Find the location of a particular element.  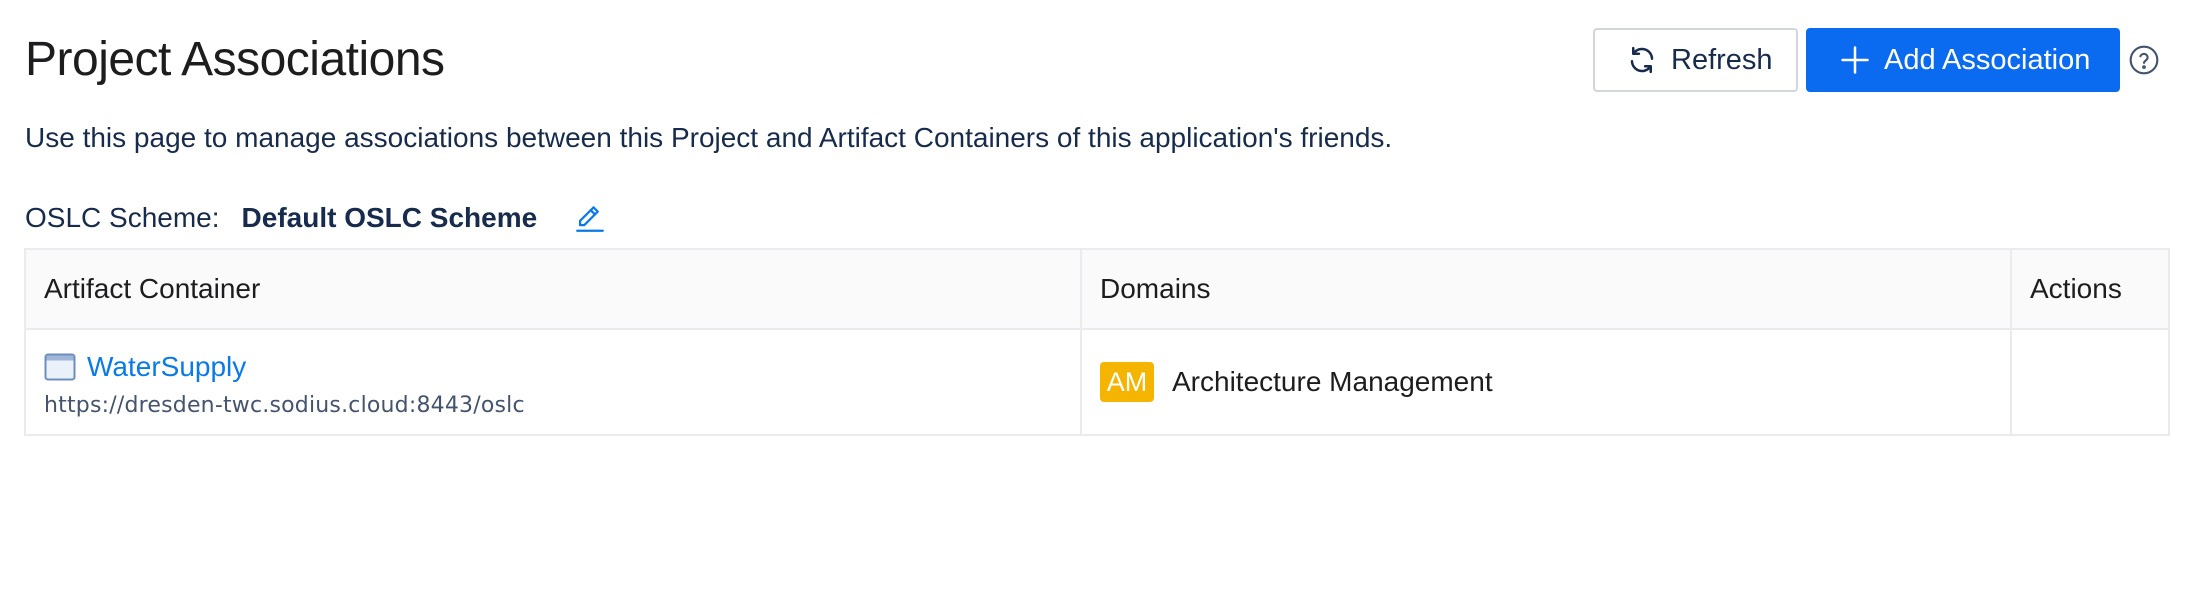

table-header: Artifact Container Domains Actions is located at coordinates (1097, 290).